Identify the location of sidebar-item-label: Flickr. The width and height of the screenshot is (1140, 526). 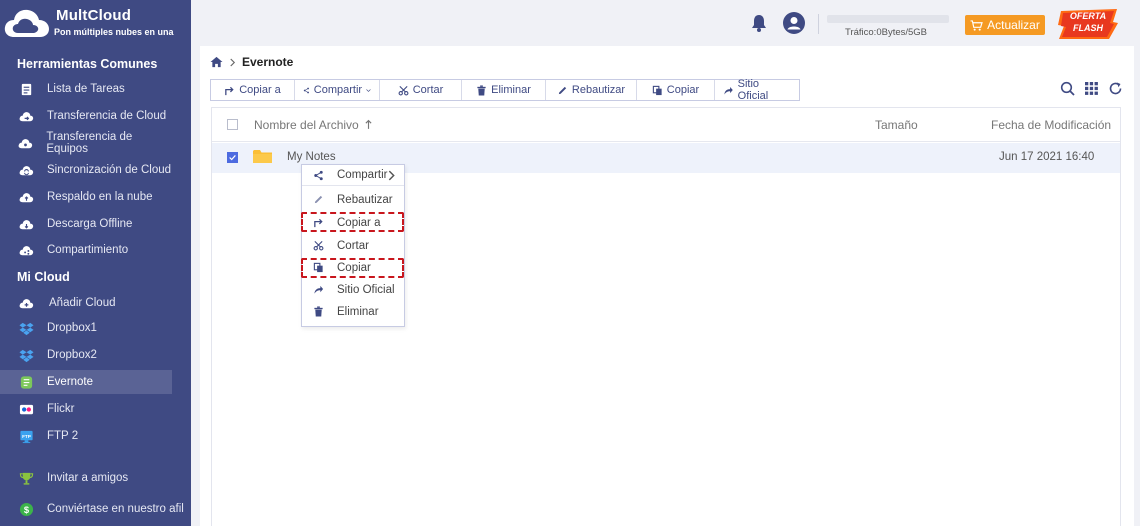
(61, 409).